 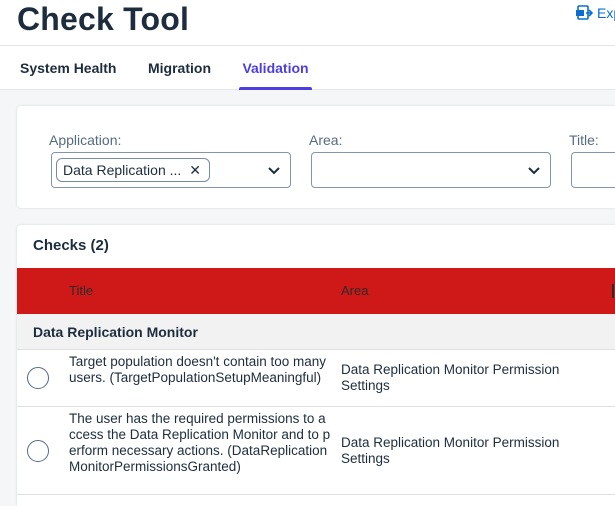 I want to click on export-icon, so click(x=584, y=12).